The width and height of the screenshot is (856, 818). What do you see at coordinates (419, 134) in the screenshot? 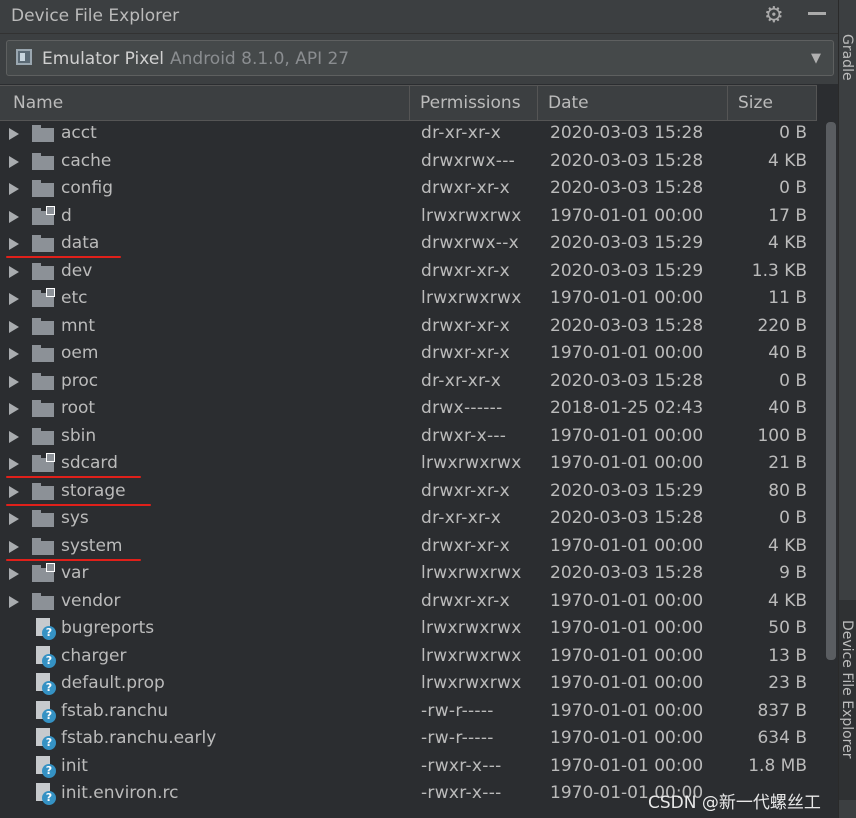
I see `table-row: acct dr-xr-xr-x 2020-03-03 15:28 0 B` at bounding box center [419, 134].